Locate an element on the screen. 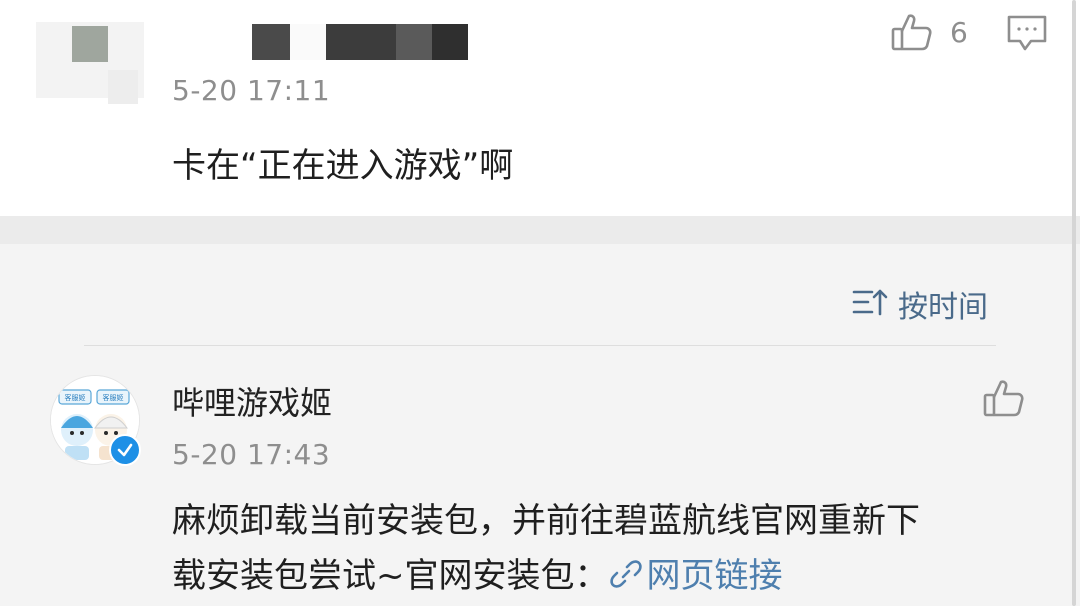  verified-check-icon is located at coordinates (125, 450).